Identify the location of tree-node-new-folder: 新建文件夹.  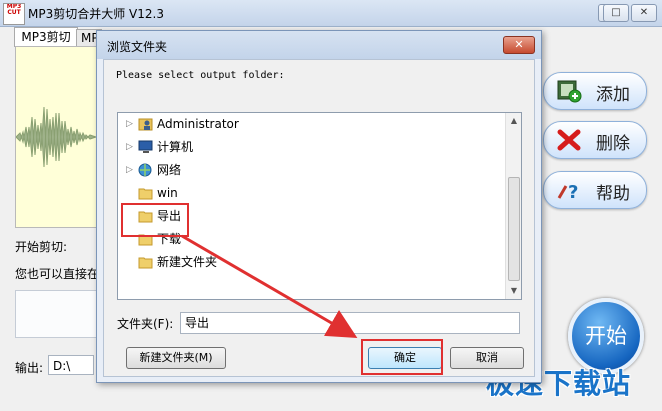
(311, 262).